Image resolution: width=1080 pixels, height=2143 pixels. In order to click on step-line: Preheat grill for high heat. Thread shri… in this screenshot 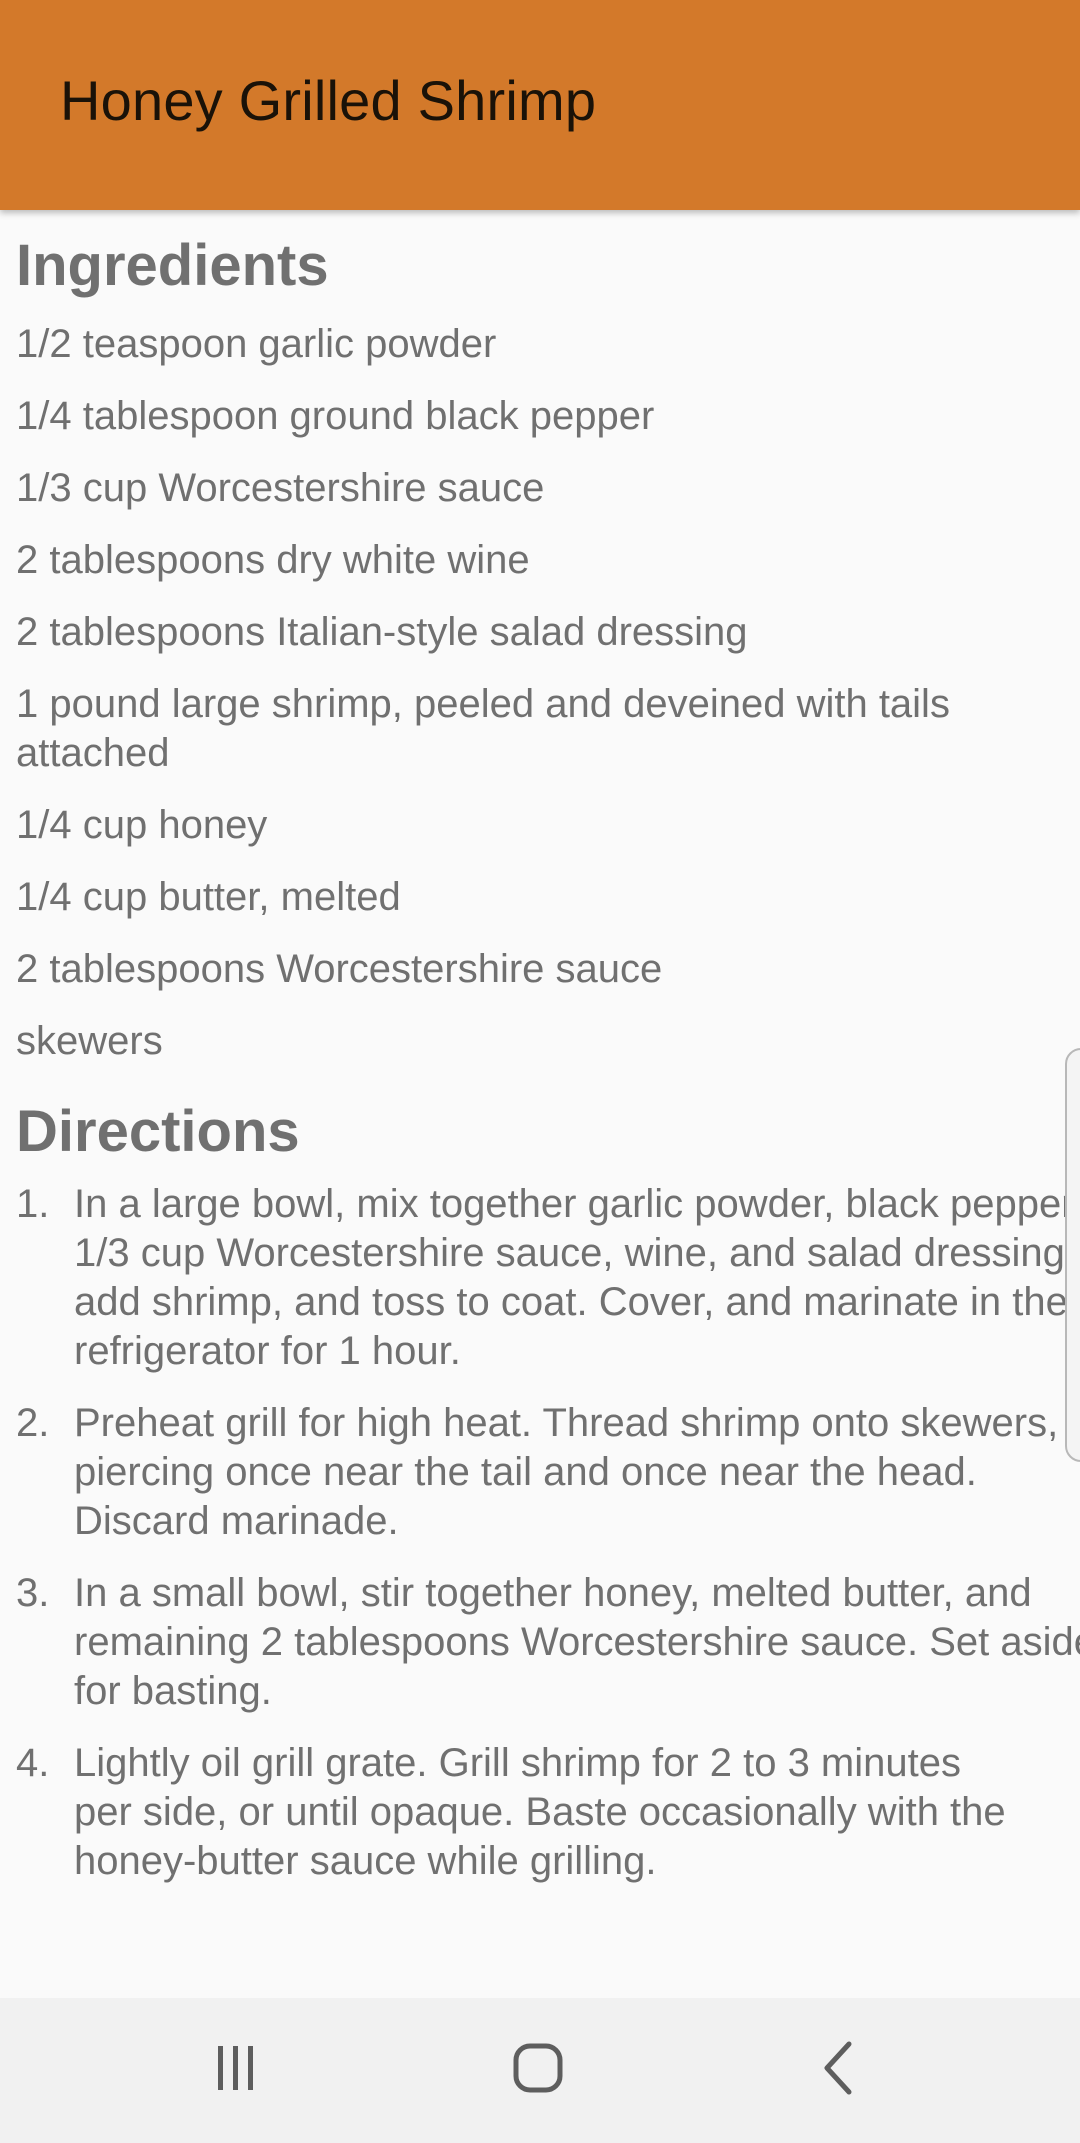, I will do `click(566, 1423)`.